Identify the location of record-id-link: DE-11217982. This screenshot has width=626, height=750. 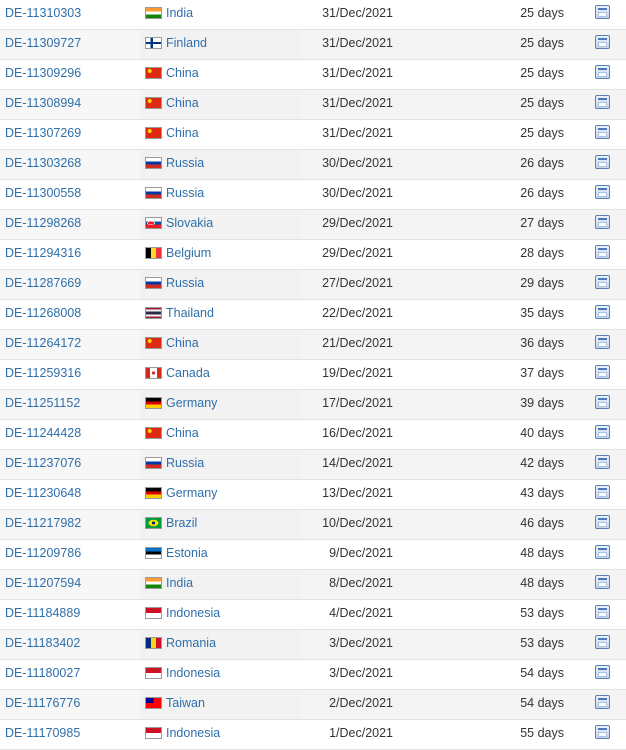
(43, 523).